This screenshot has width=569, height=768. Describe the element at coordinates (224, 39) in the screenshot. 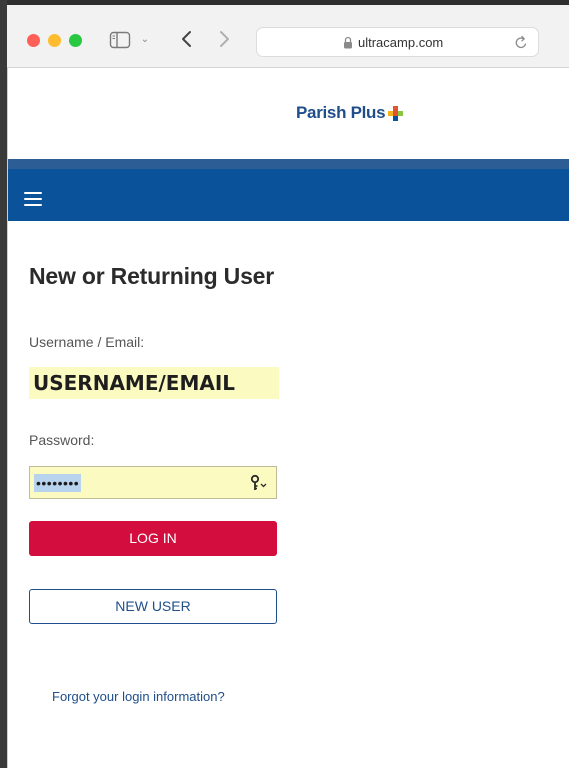

I see `forward-arrow-icon` at that location.